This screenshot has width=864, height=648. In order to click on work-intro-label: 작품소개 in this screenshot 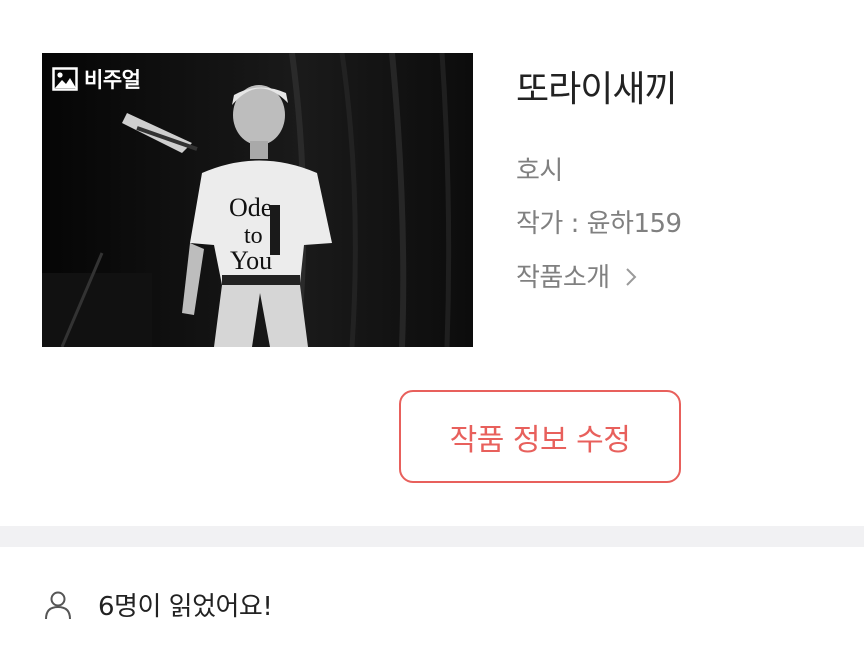, I will do `click(563, 278)`.